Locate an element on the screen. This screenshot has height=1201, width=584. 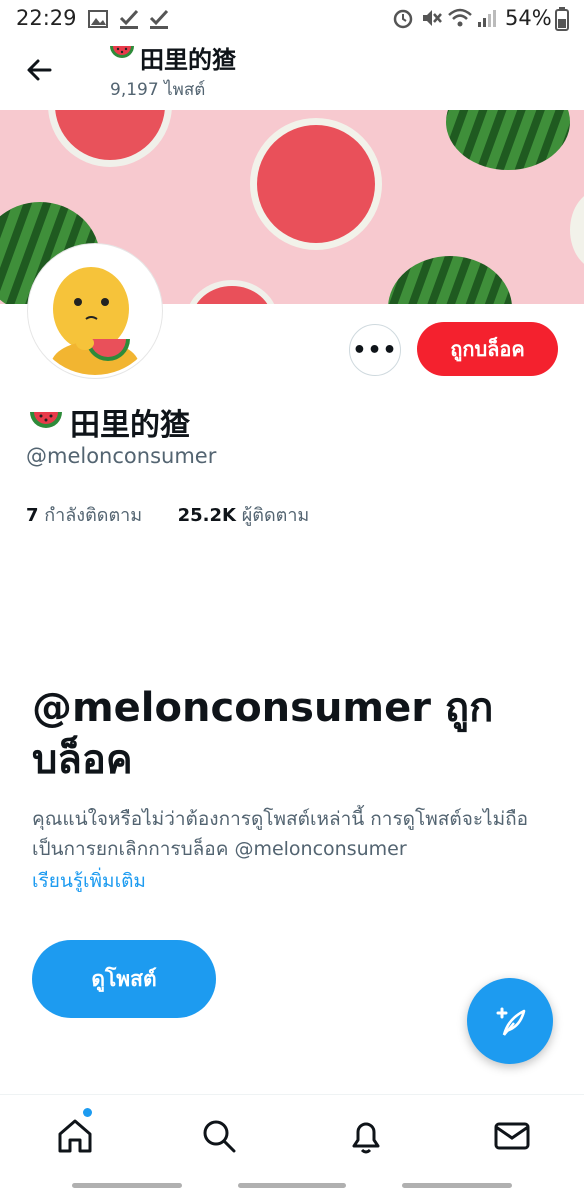
header-post-count: 9,197 ไพสต์ is located at coordinates (158, 90).